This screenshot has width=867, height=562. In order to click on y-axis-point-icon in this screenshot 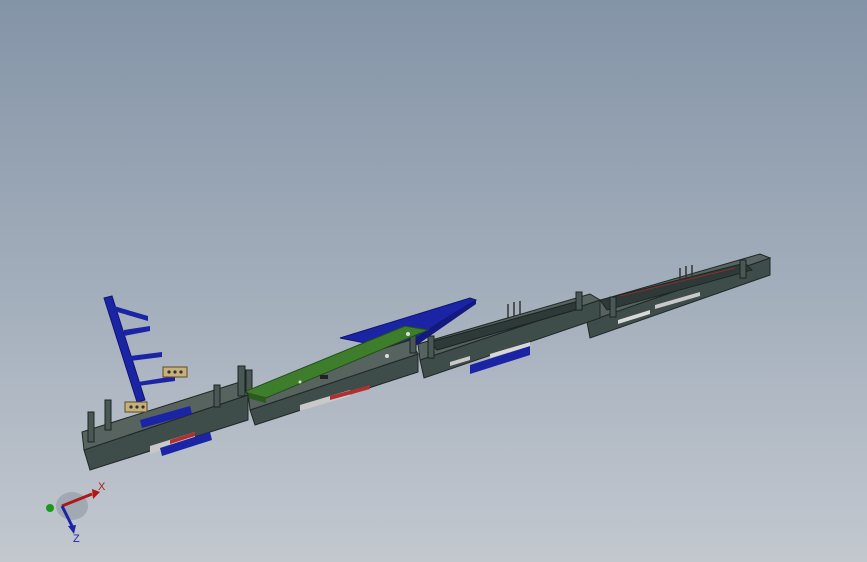, I will do `click(50, 508)`.